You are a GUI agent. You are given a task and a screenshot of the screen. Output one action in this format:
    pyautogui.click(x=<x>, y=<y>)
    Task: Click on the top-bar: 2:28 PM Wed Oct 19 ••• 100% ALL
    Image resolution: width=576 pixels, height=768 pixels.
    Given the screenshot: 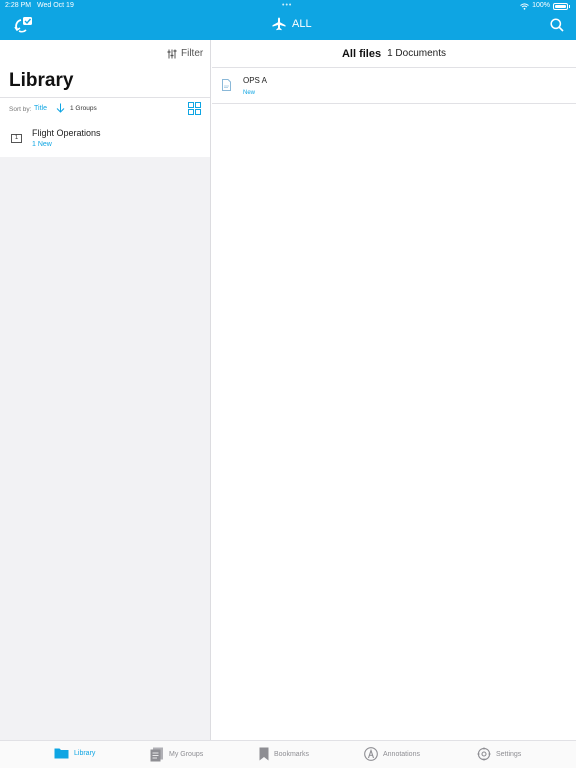 What is the action you would take?
    pyautogui.click(x=288, y=20)
    